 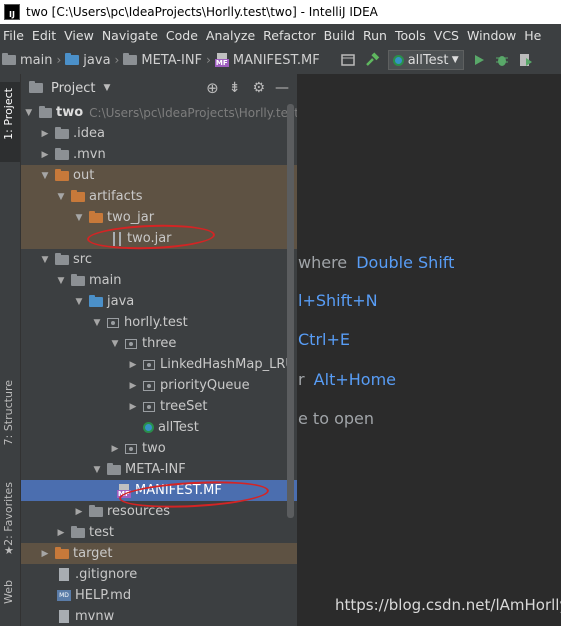 What do you see at coordinates (182, 35) in the screenshot?
I see `menu-code: Code` at bounding box center [182, 35].